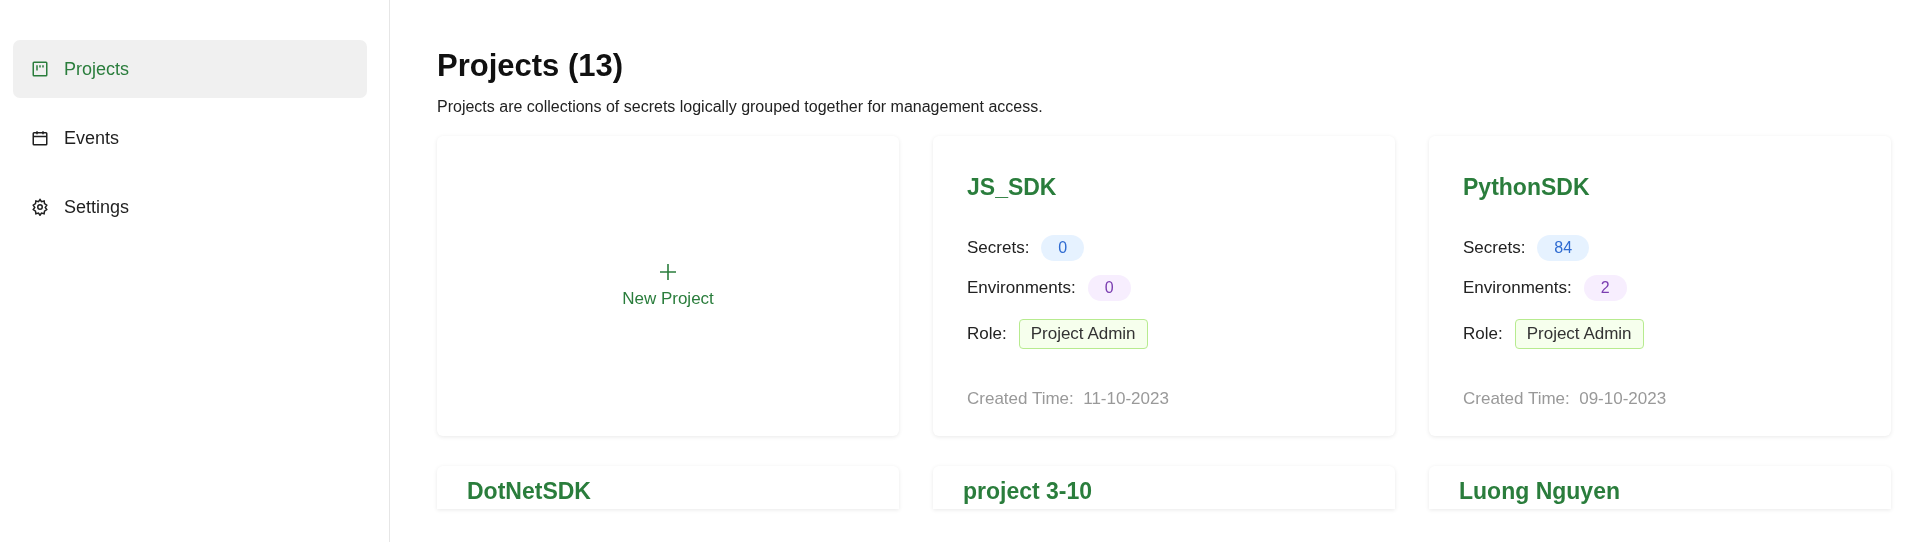 The width and height of the screenshot is (1920, 542). I want to click on plus-icon, so click(668, 272).